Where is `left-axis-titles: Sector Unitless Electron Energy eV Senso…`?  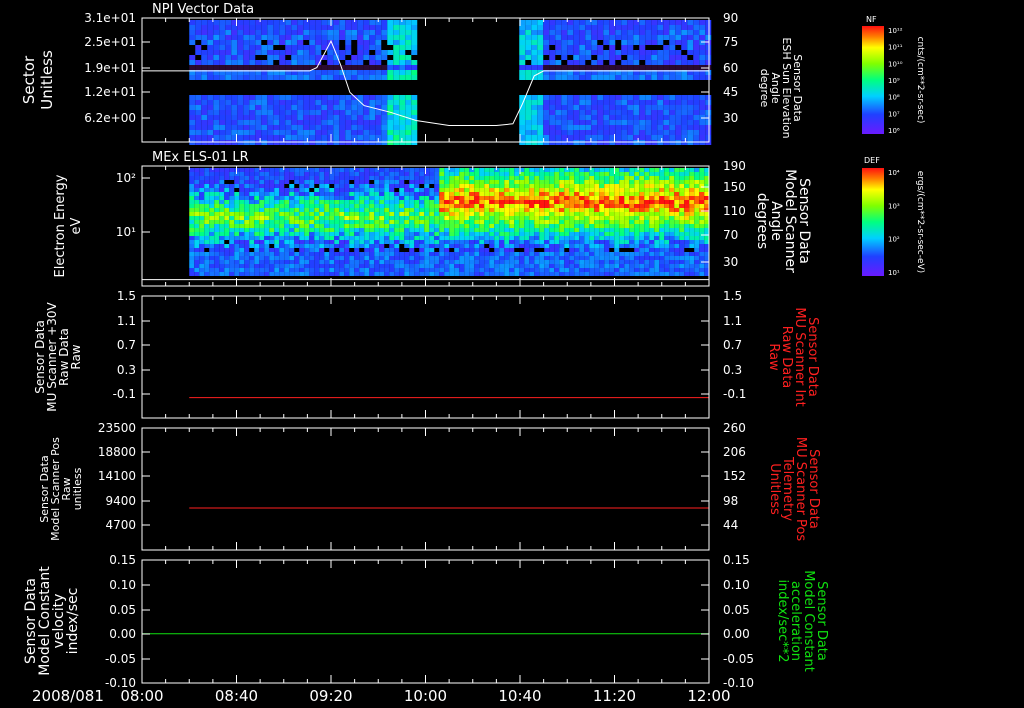 left-axis-titles: Sector Unitless Electron Energy eV Senso… is located at coordinates (52, 363).